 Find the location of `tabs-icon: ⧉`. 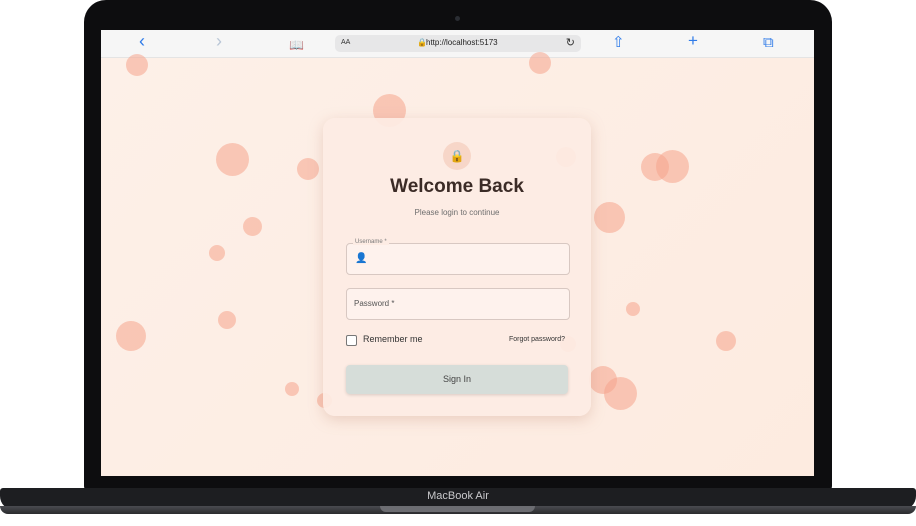

tabs-icon: ⧉ is located at coordinates (768, 43).